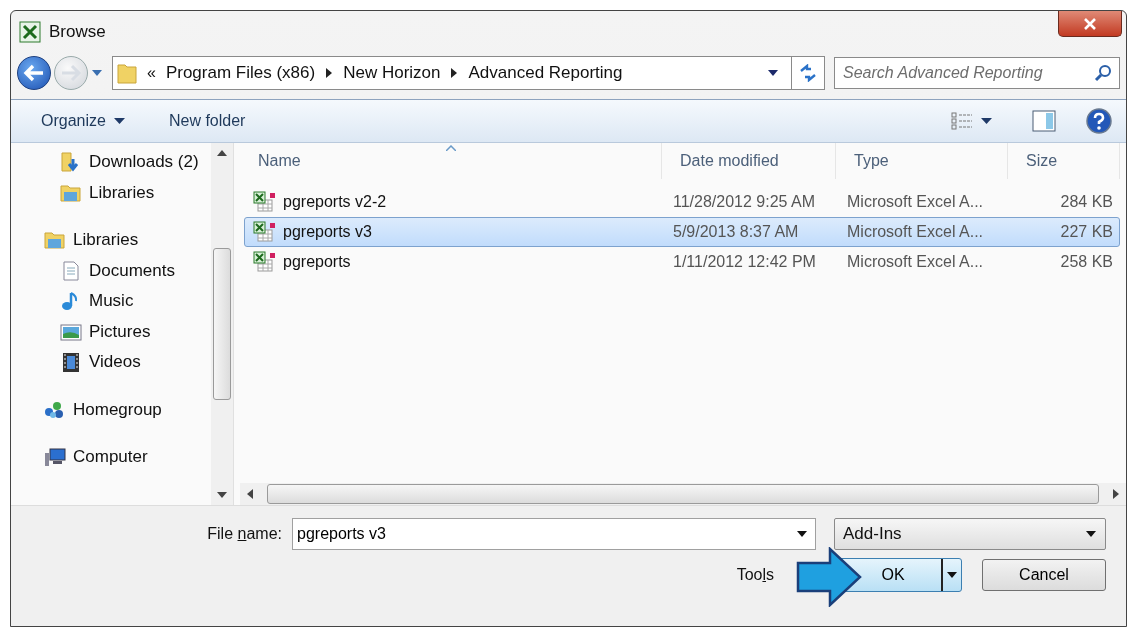 This screenshot has width=1133, height=631. I want to click on libraries-icon, so click(55, 240).